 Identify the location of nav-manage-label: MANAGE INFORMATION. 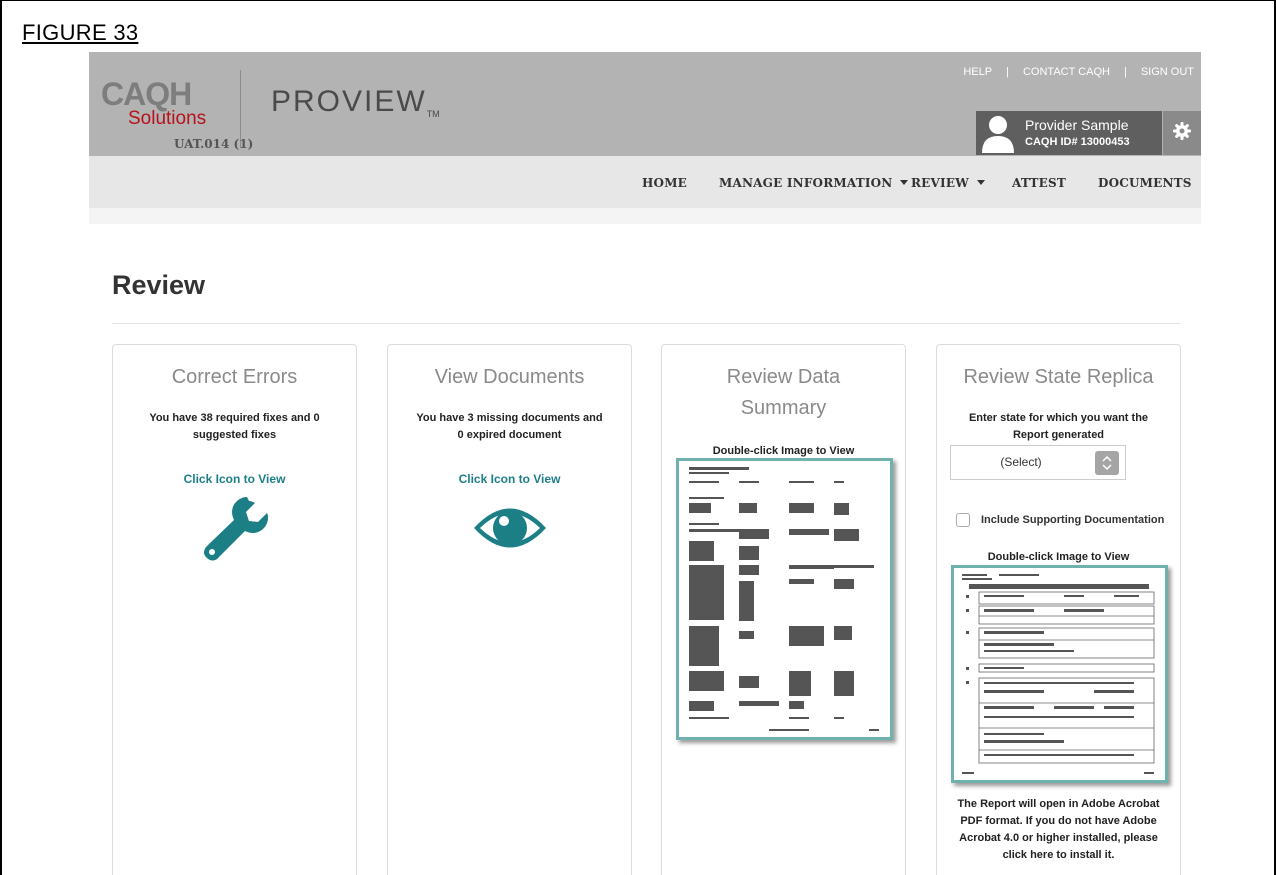
(806, 183).